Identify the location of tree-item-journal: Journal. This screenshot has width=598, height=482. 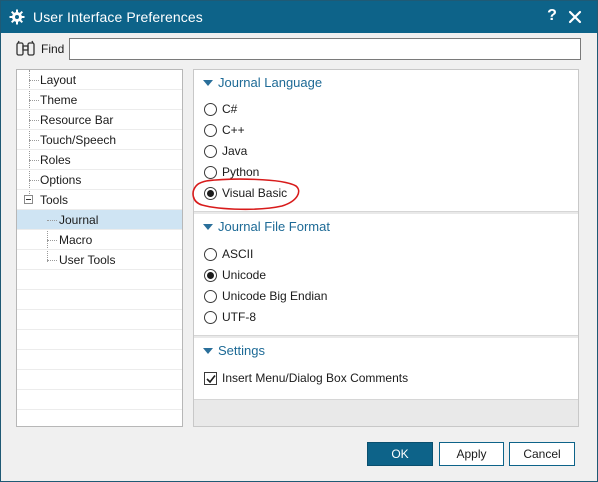
(99, 220).